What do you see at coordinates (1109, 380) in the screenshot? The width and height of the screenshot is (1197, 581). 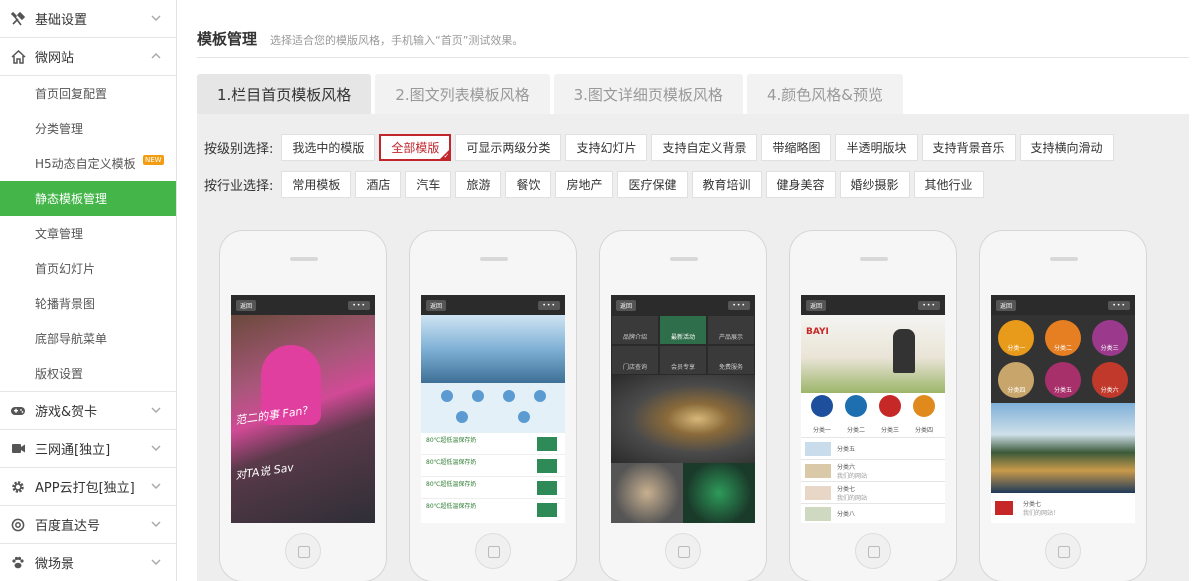 I see `tile-circle: 分类六` at bounding box center [1109, 380].